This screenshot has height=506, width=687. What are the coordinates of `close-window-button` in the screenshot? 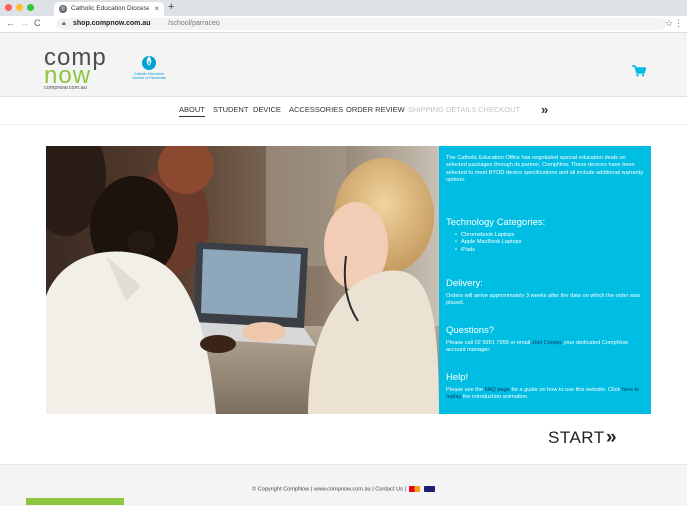 It's located at (8, 7).